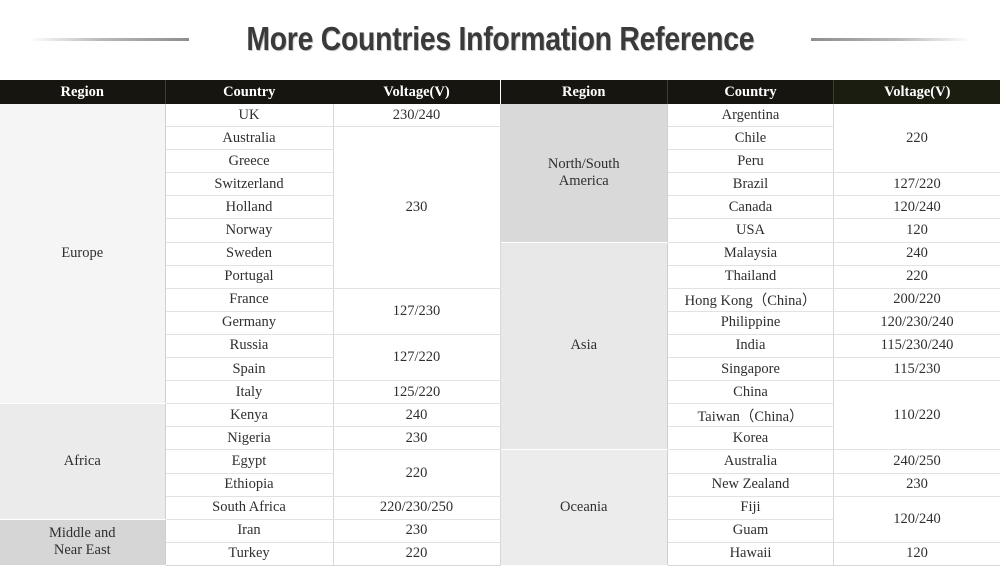  Describe the element at coordinates (249, 207) in the screenshot. I see `country-cell: Holland` at that location.